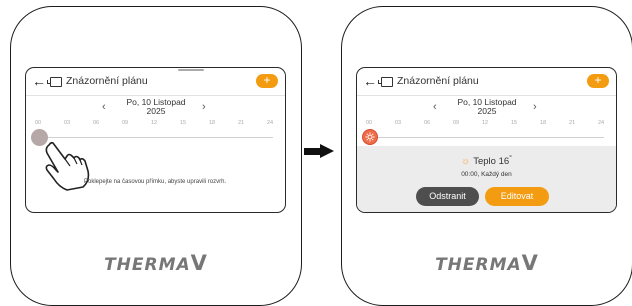  Describe the element at coordinates (447, 196) in the screenshot. I see `delete-button: Odstranit` at that location.